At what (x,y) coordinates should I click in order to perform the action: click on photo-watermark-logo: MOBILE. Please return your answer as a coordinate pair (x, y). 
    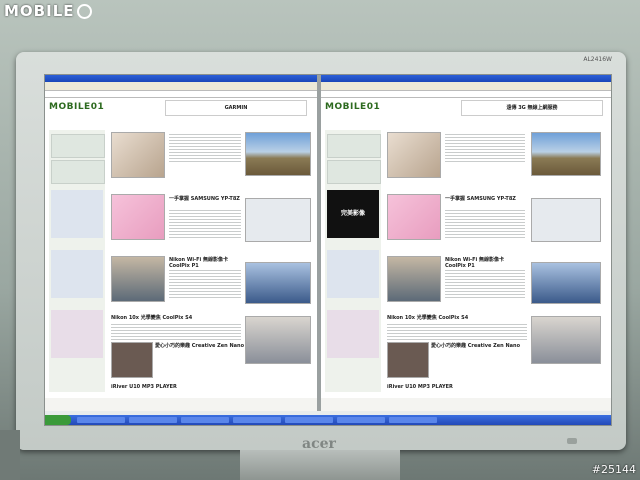
    Looking at the image, I should click on (48, 11).